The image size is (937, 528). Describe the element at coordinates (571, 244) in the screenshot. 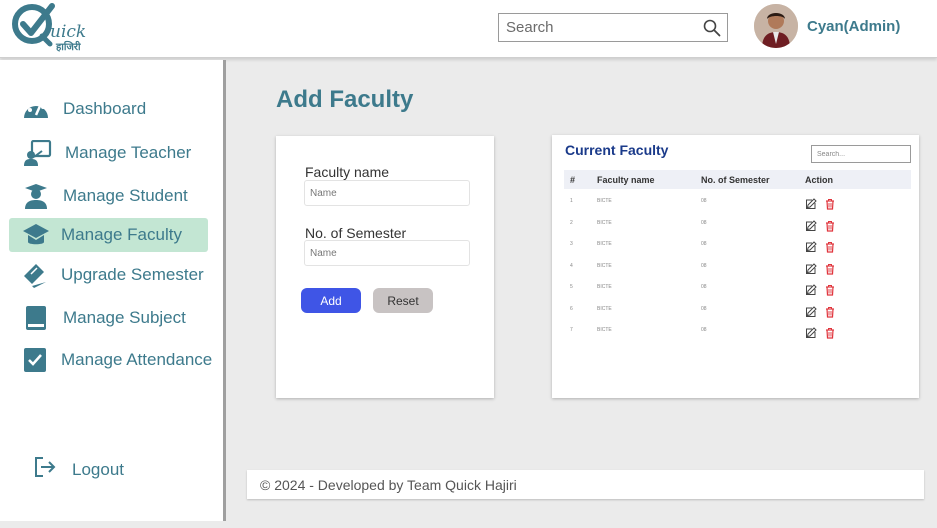

I see `row-number: 3` at that location.